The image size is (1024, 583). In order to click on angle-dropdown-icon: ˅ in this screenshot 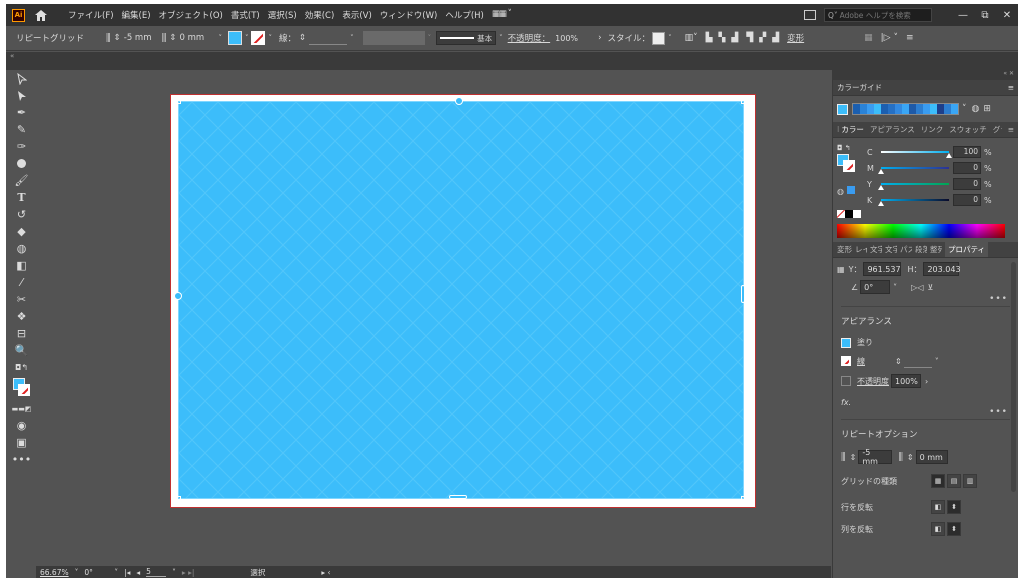, I will do `click(895, 287)`.